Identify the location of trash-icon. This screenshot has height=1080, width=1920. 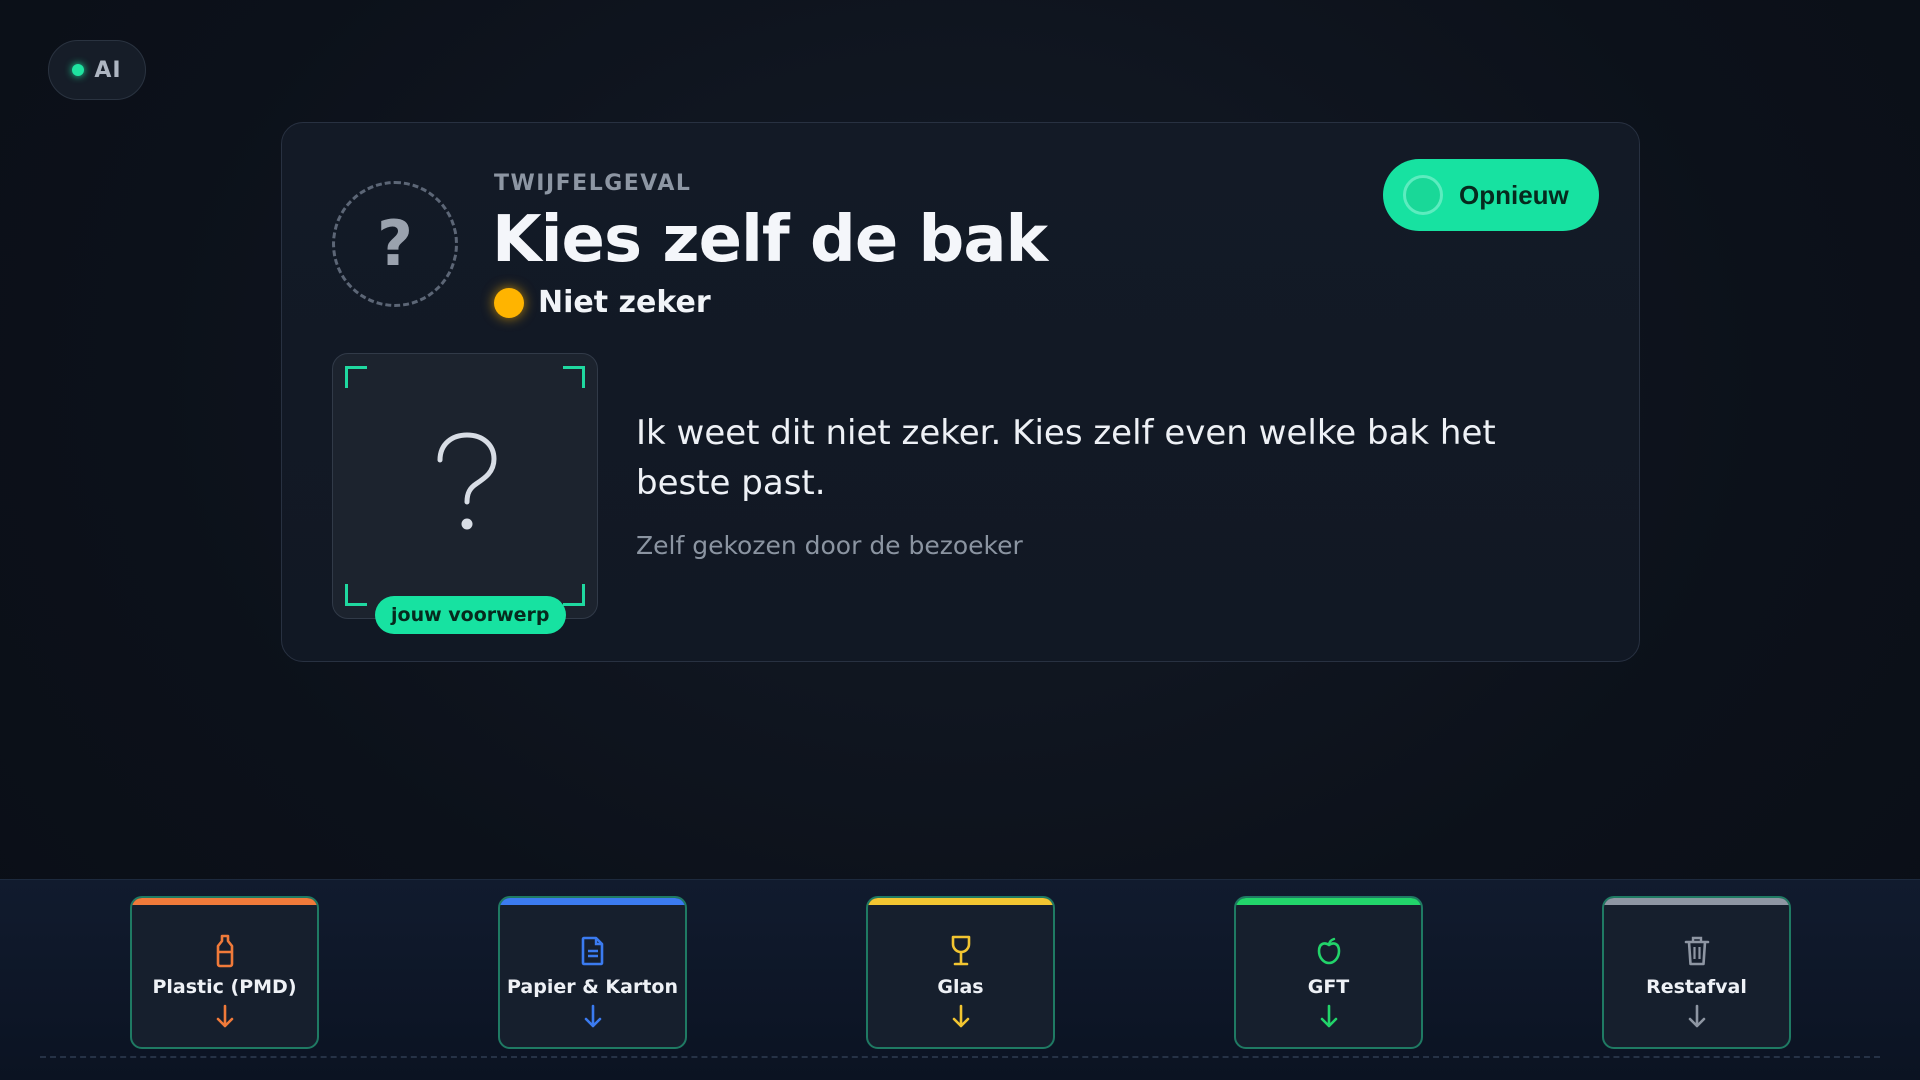
(1697, 951).